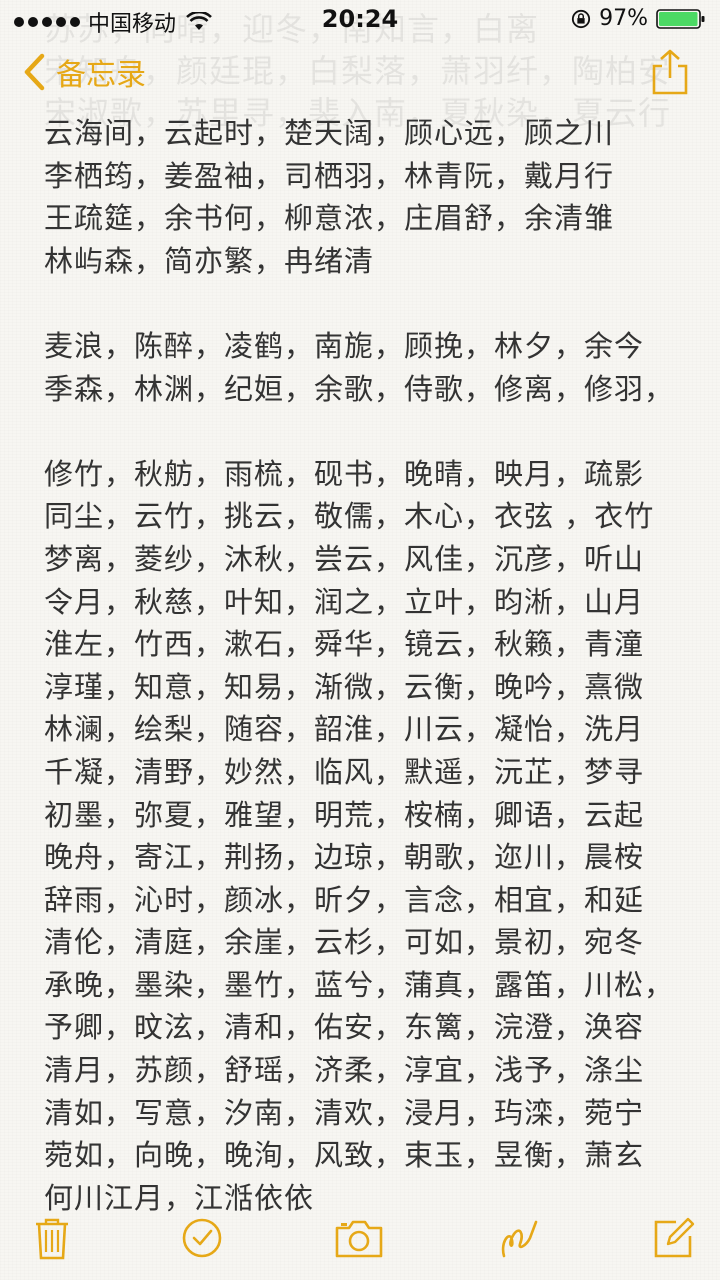 Image resolution: width=720 pixels, height=1280 pixels. I want to click on note-line: 晚舟，寄江，荆扬，边琼，朝歌，迩川，晨桉, so click(344, 857).